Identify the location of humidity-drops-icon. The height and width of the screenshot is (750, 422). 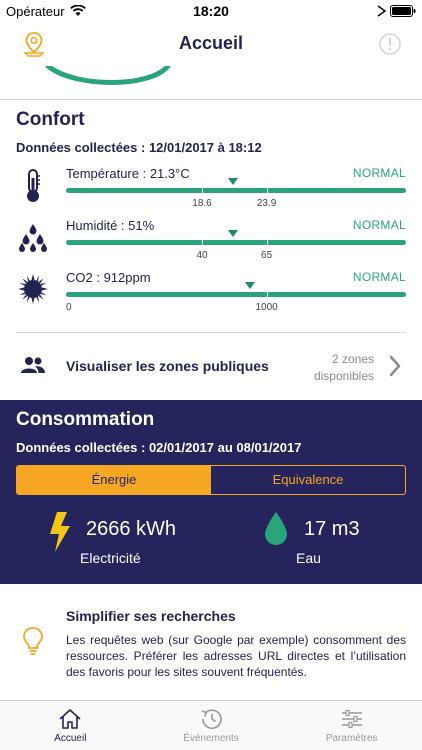
(33, 239).